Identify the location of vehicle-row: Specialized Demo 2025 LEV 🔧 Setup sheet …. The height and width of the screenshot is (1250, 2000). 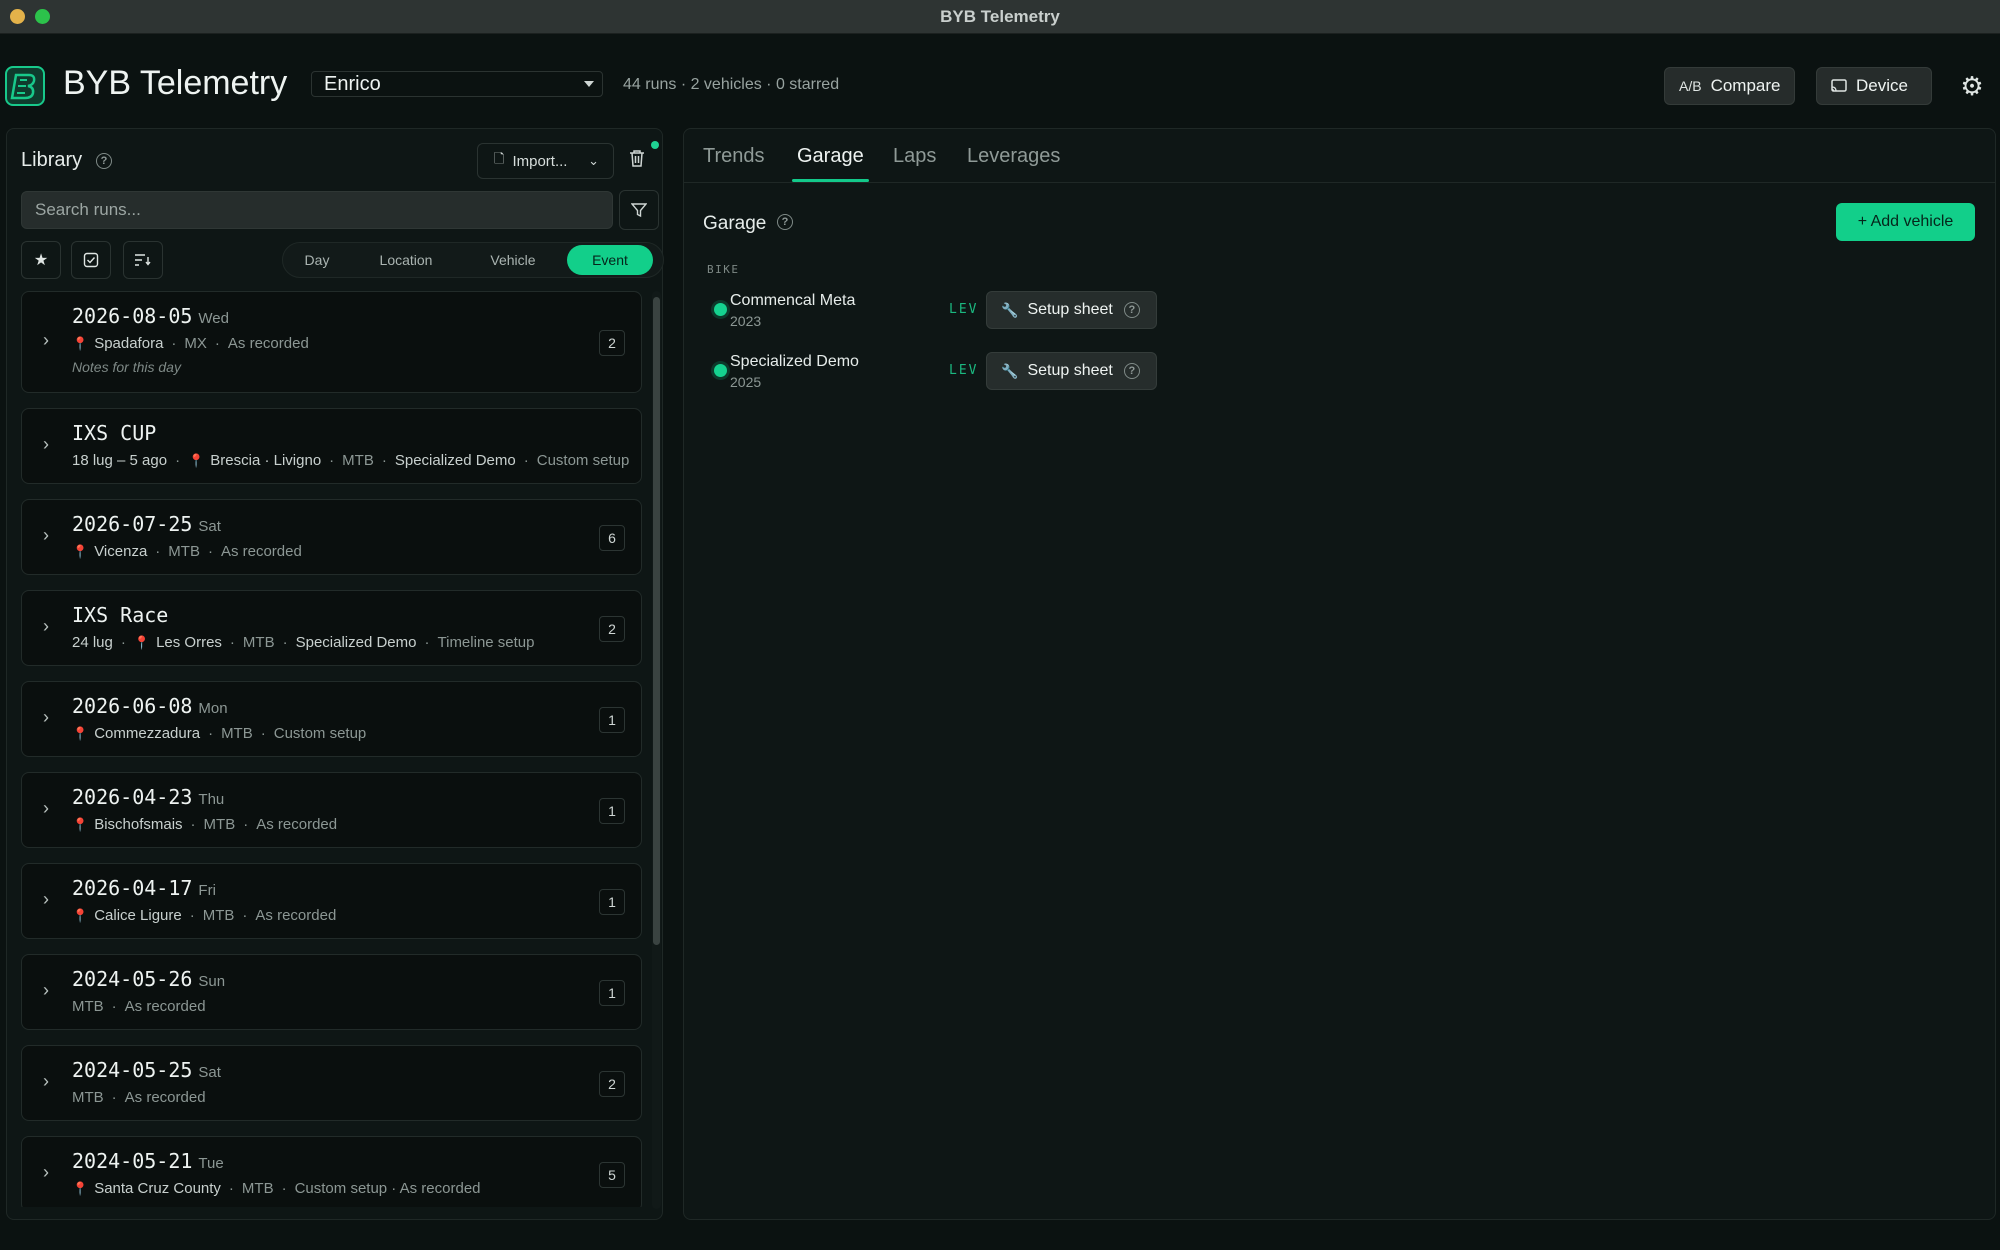
(1014, 377).